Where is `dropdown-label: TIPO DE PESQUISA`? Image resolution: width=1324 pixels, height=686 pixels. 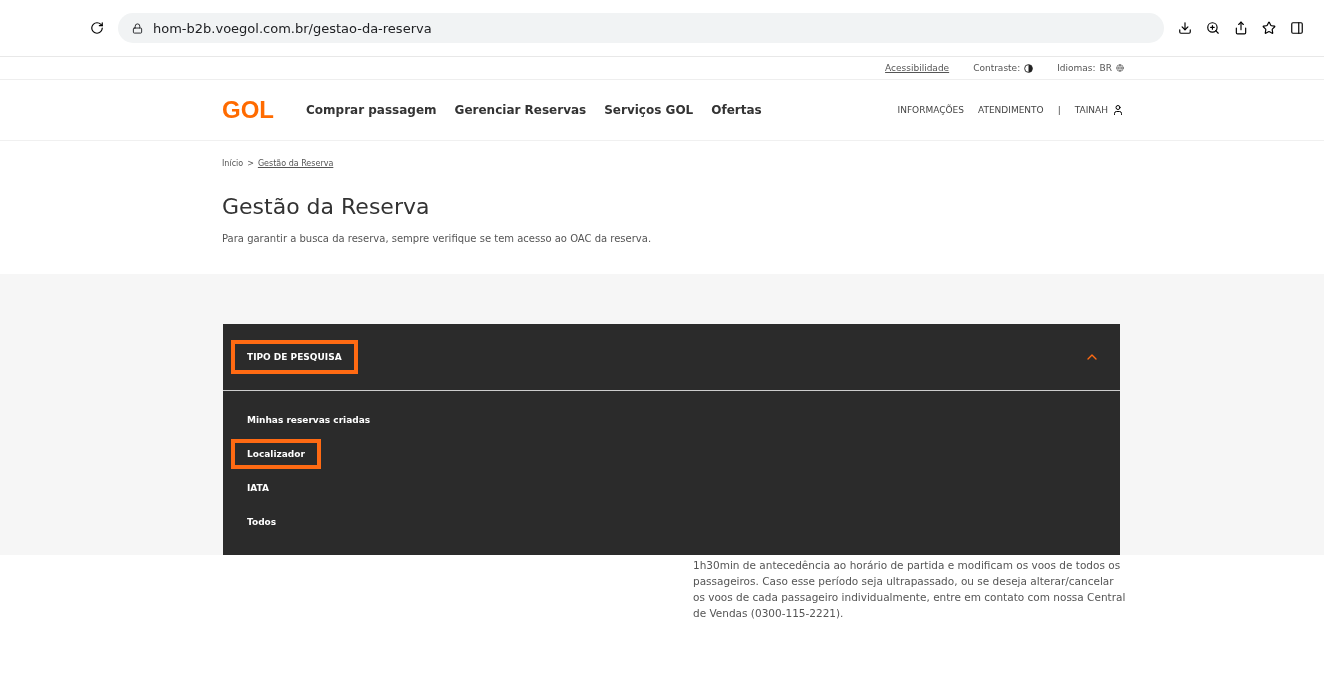
dropdown-label: TIPO DE PESQUISA is located at coordinates (294, 357).